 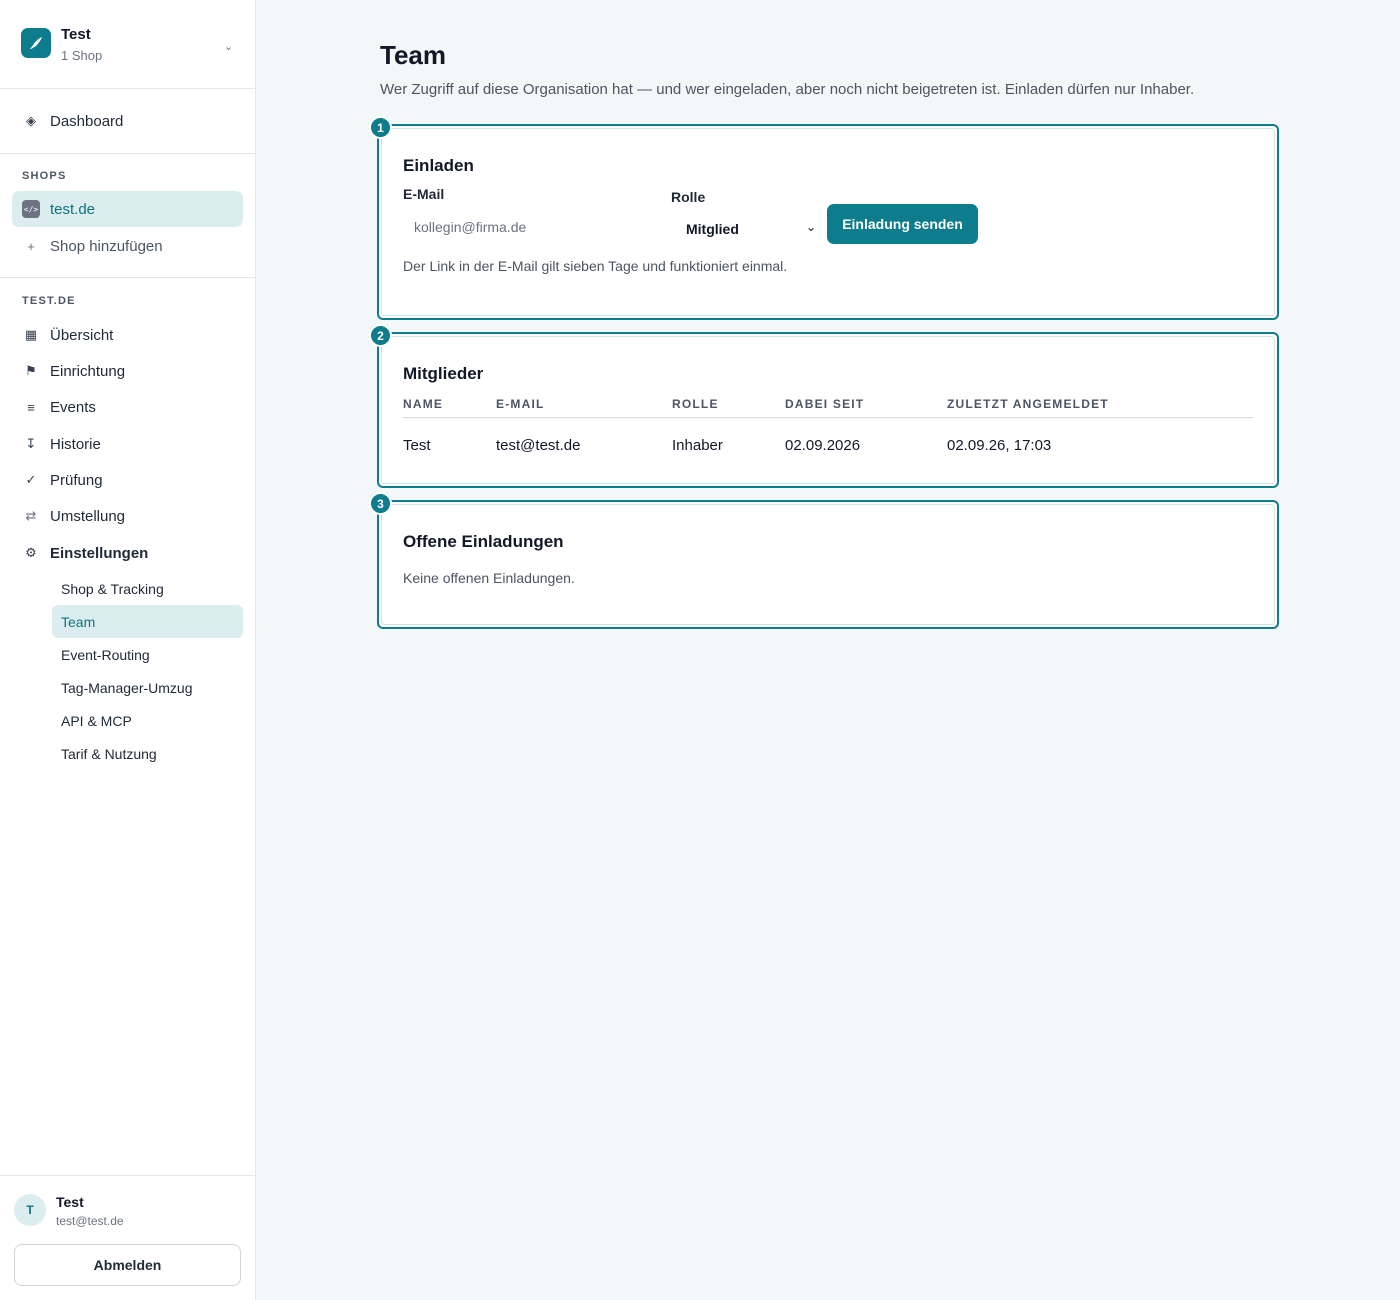 What do you see at coordinates (90, 1221) in the screenshot?
I see `user-email: test@test.de` at bounding box center [90, 1221].